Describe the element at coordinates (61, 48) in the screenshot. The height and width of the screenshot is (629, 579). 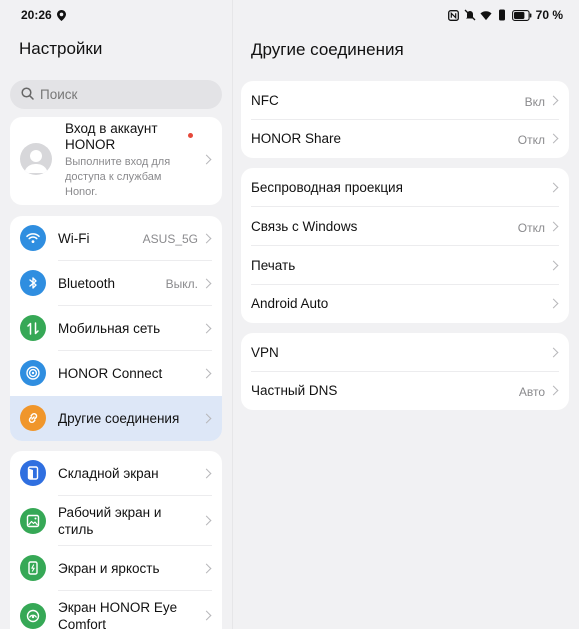
I see `page-title: Настройки` at that location.